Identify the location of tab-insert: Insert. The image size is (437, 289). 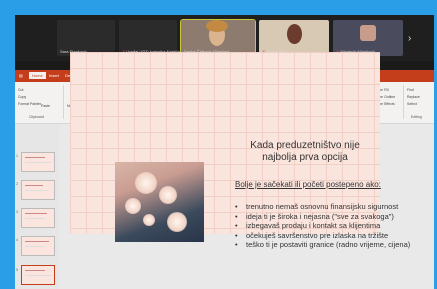
(54, 75).